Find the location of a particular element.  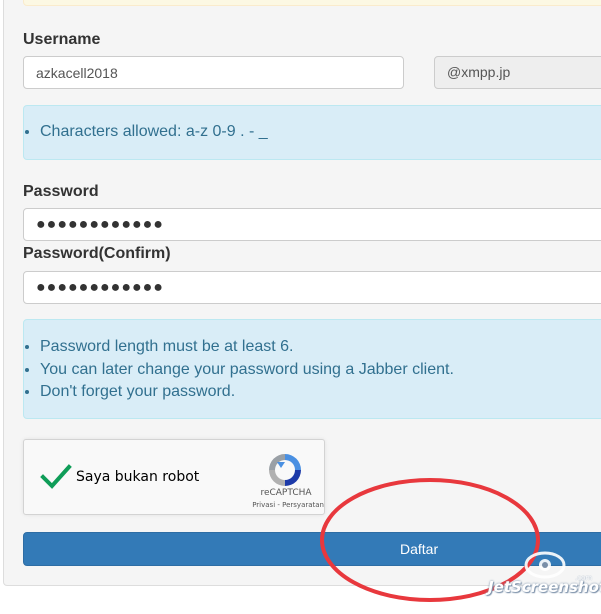

password-hint: Don't forget your password. is located at coordinates (320, 392).